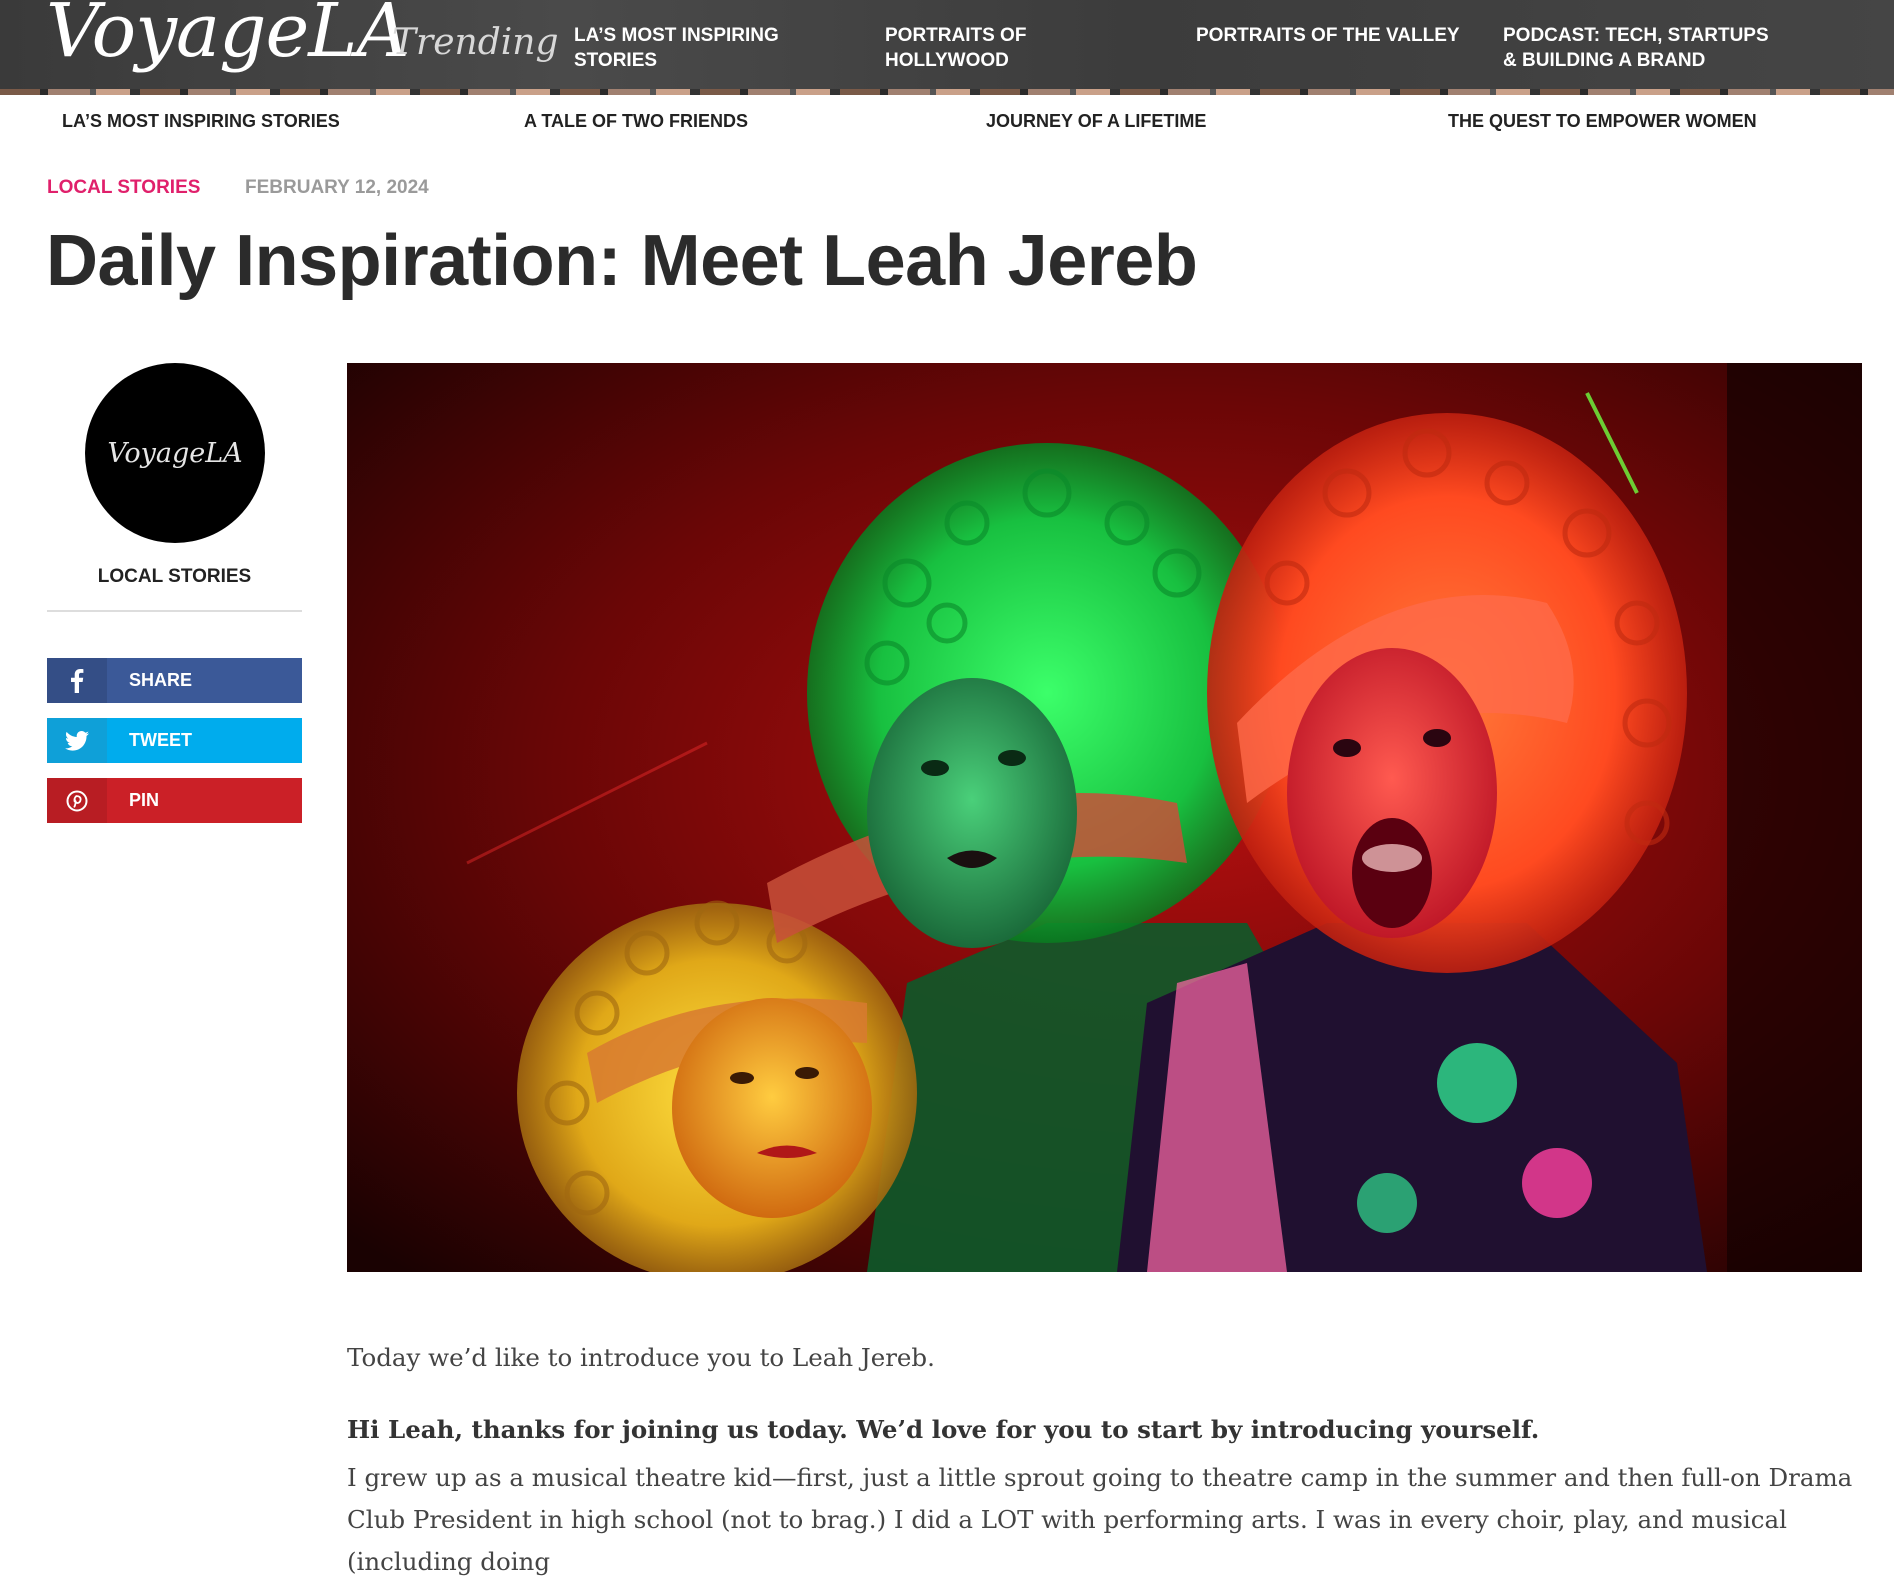  What do you see at coordinates (689, 48) in the screenshot?
I see `topnav-item-inspiring-stories: LA’S MOST INSPIRING STORIES` at bounding box center [689, 48].